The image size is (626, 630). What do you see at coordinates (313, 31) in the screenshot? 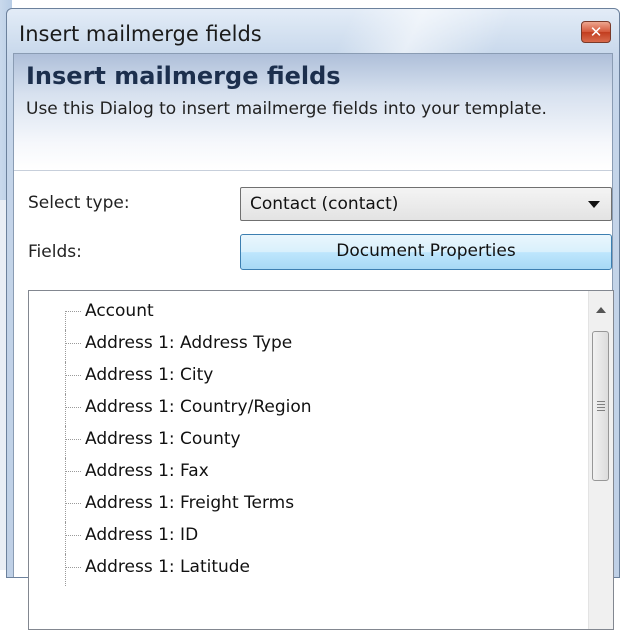
I see `title-bar: Insert mailmerge fields ✕` at bounding box center [313, 31].